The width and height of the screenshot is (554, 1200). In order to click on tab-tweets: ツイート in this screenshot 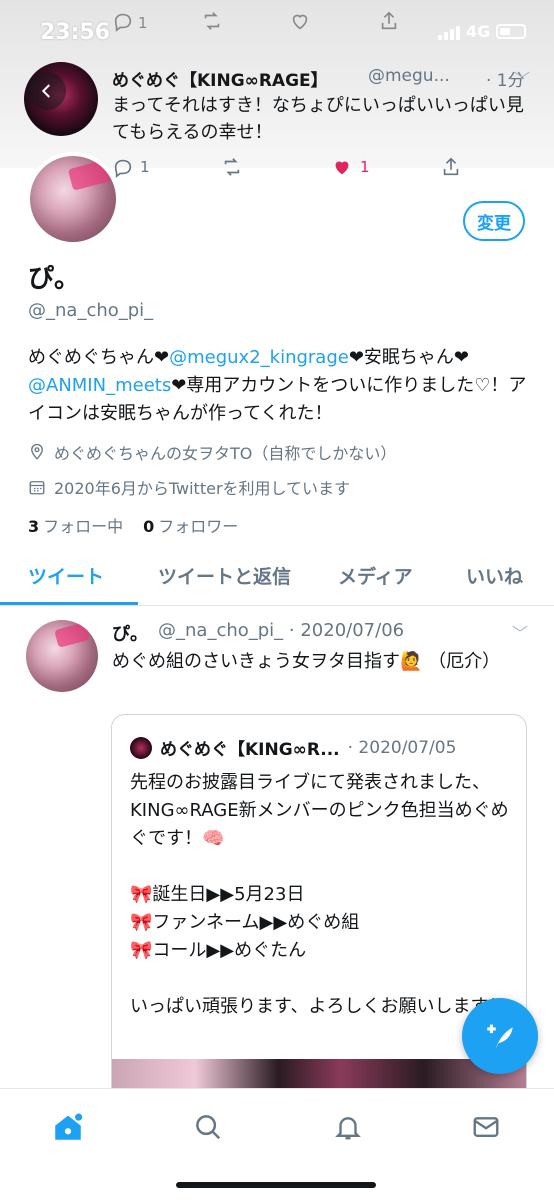, I will do `click(66, 575)`.